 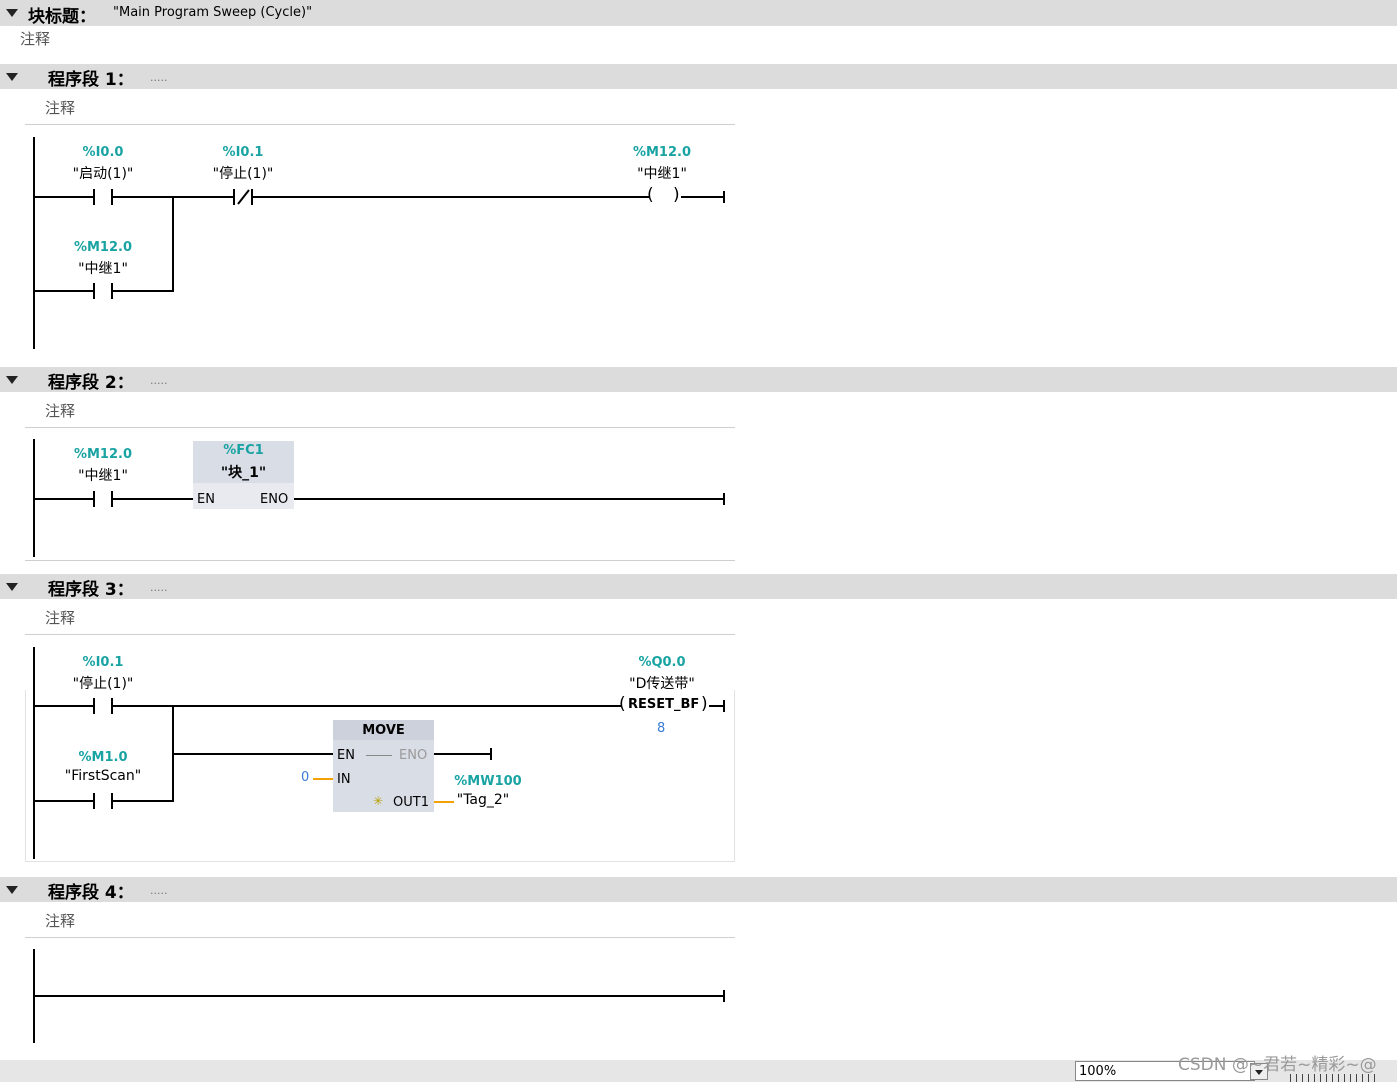 What do you see at coordinates (661, 728) in the screenshot?
I see `reset-coil-count: 8` at bounding box center [661, 728].